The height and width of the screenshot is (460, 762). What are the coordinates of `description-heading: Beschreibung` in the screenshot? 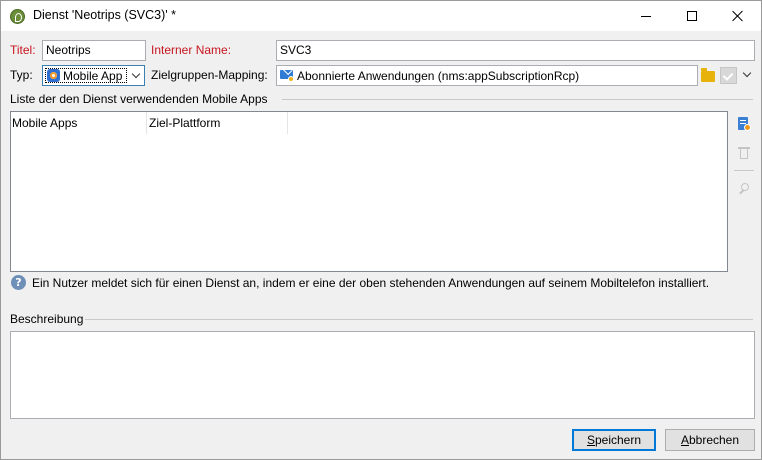 It's located at (47, 319).